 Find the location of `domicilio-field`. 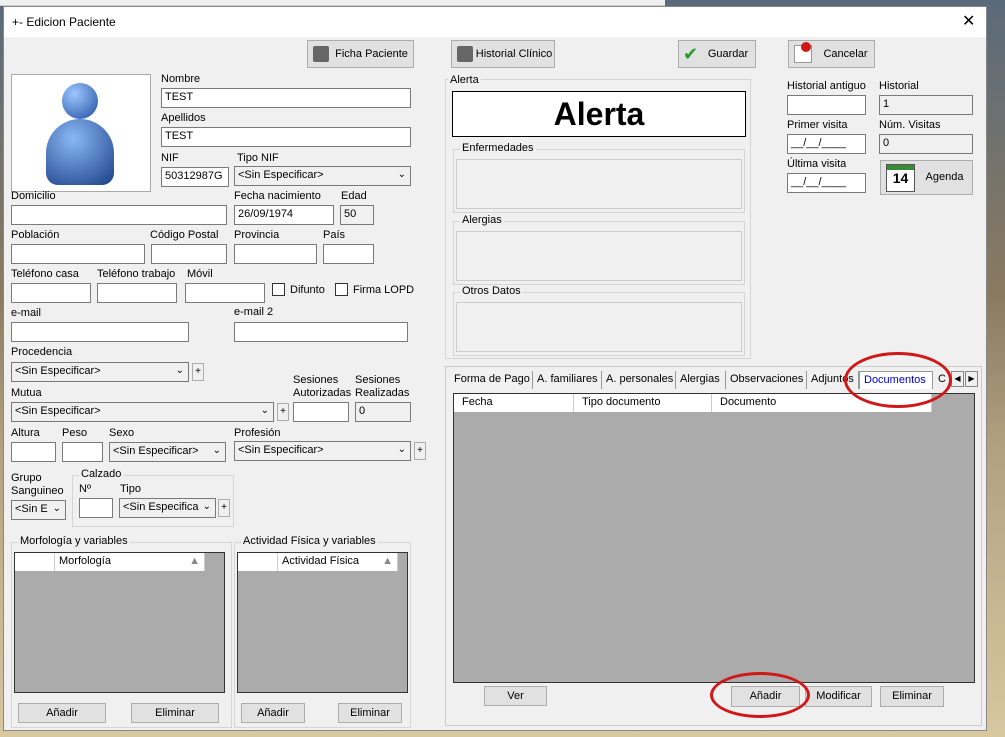

domicilio-field is located at coordinates (119, 215).